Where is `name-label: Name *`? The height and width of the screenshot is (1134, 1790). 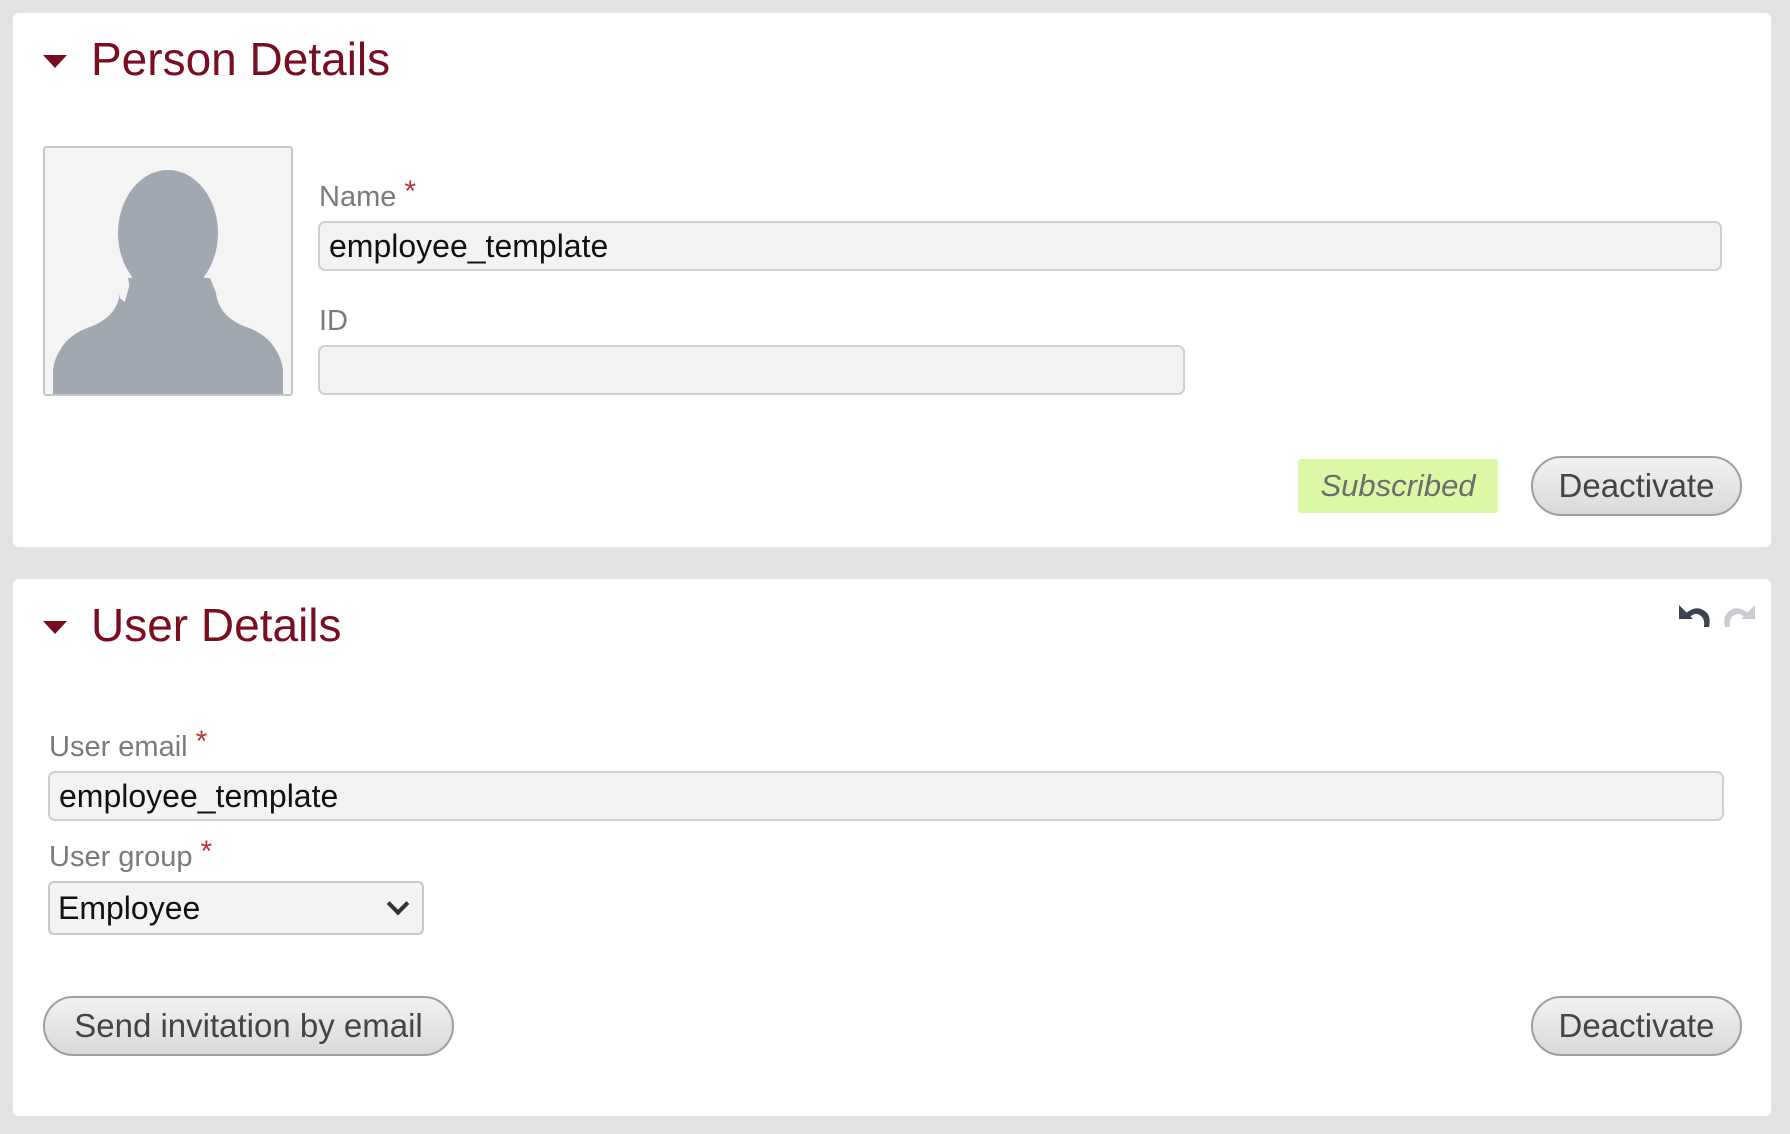
name-label: Name * is located at coordinates (368, 194).